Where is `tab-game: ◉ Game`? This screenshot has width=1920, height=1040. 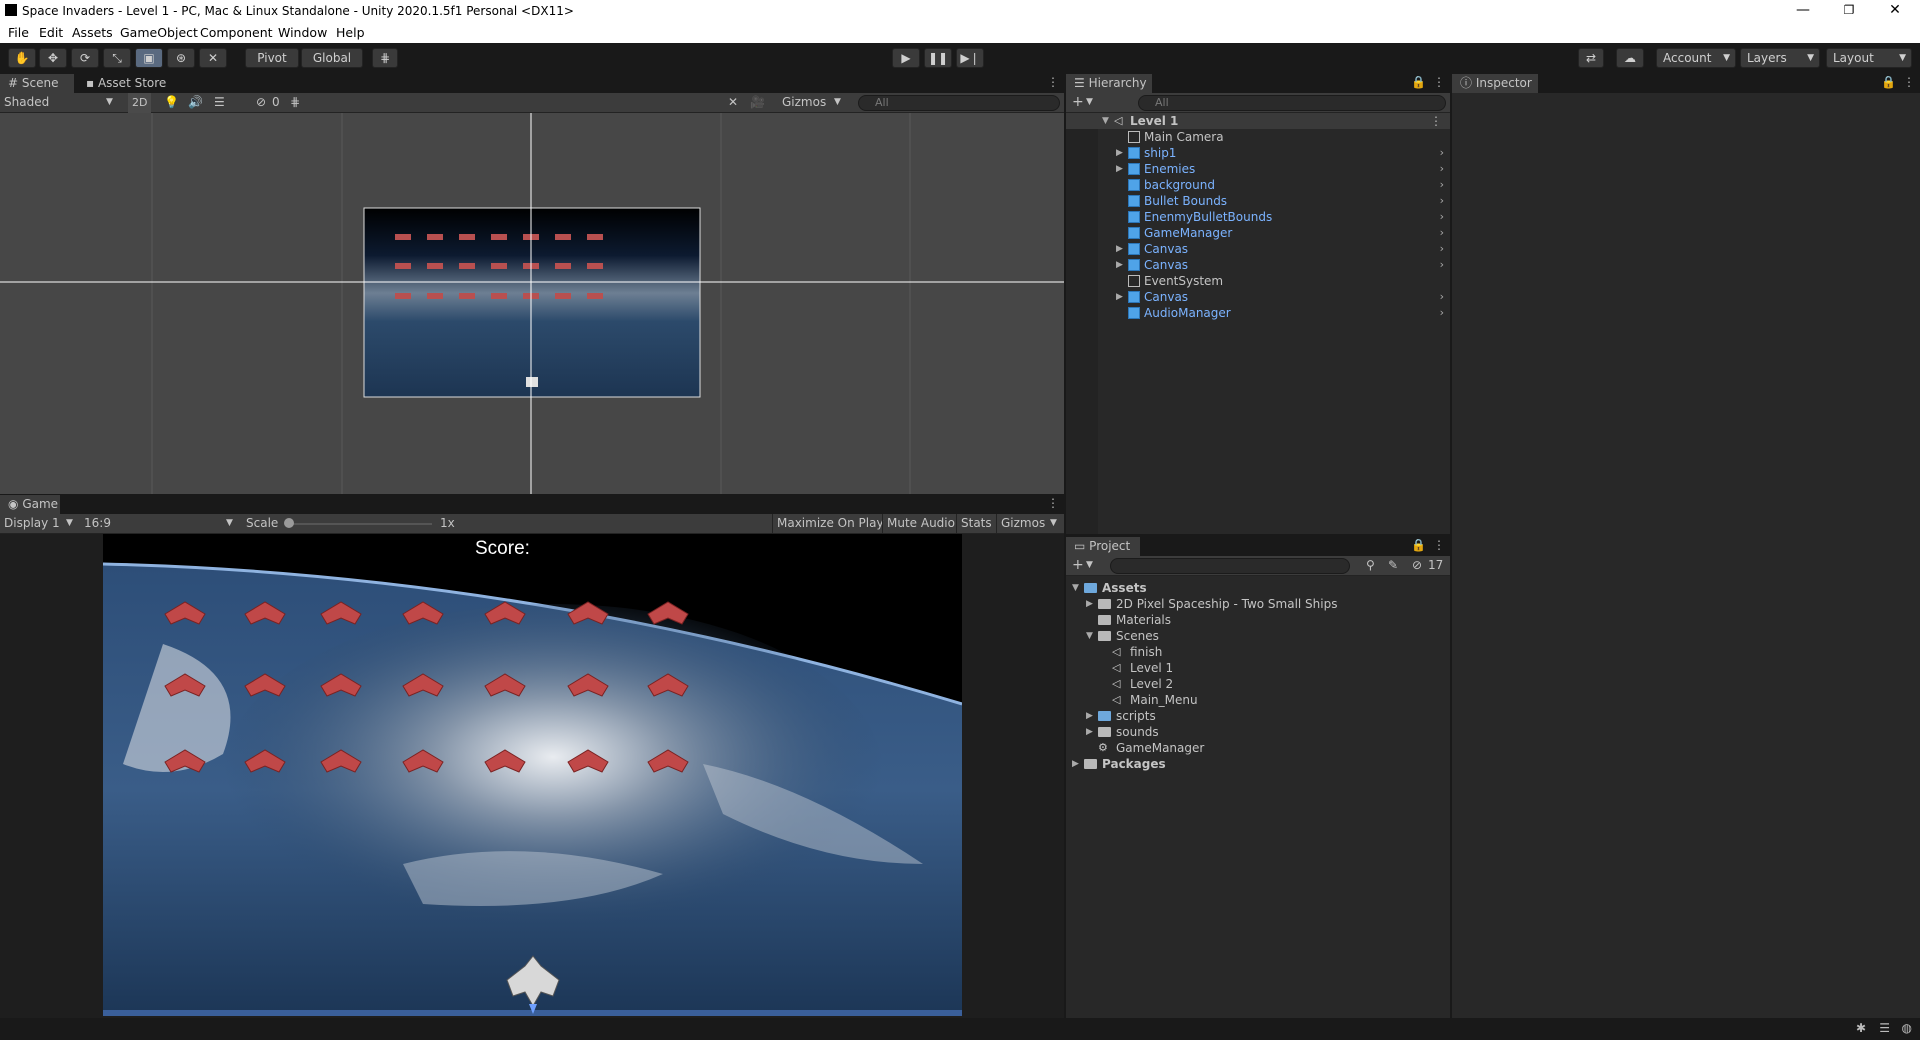
tab-game: ◉ Game is located at coordinates (30, 504).